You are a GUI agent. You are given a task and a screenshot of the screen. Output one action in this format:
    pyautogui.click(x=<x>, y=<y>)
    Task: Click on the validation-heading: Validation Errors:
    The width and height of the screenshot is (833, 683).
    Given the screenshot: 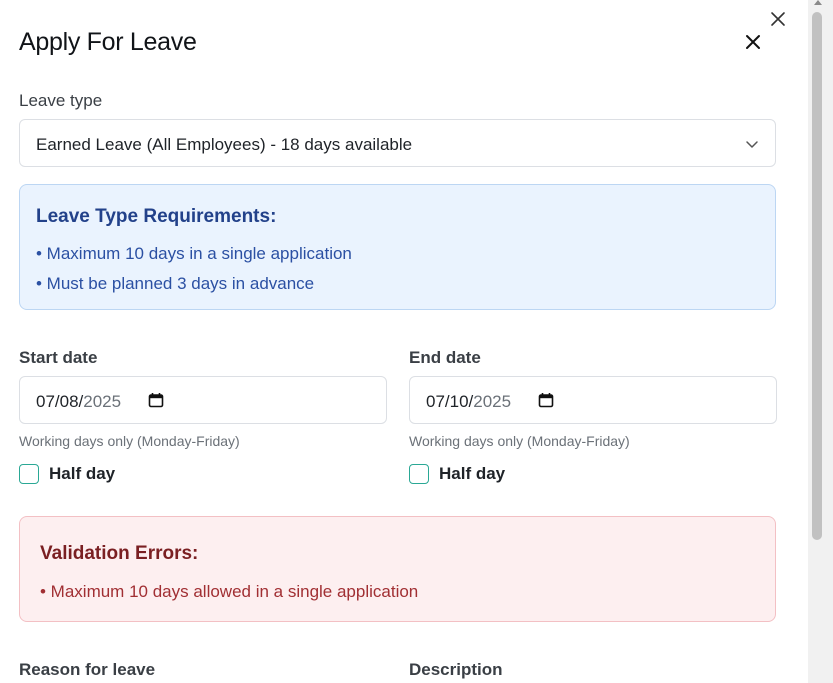 What is the action you would take?
    pyautogui.click(x=119, y=553)
    